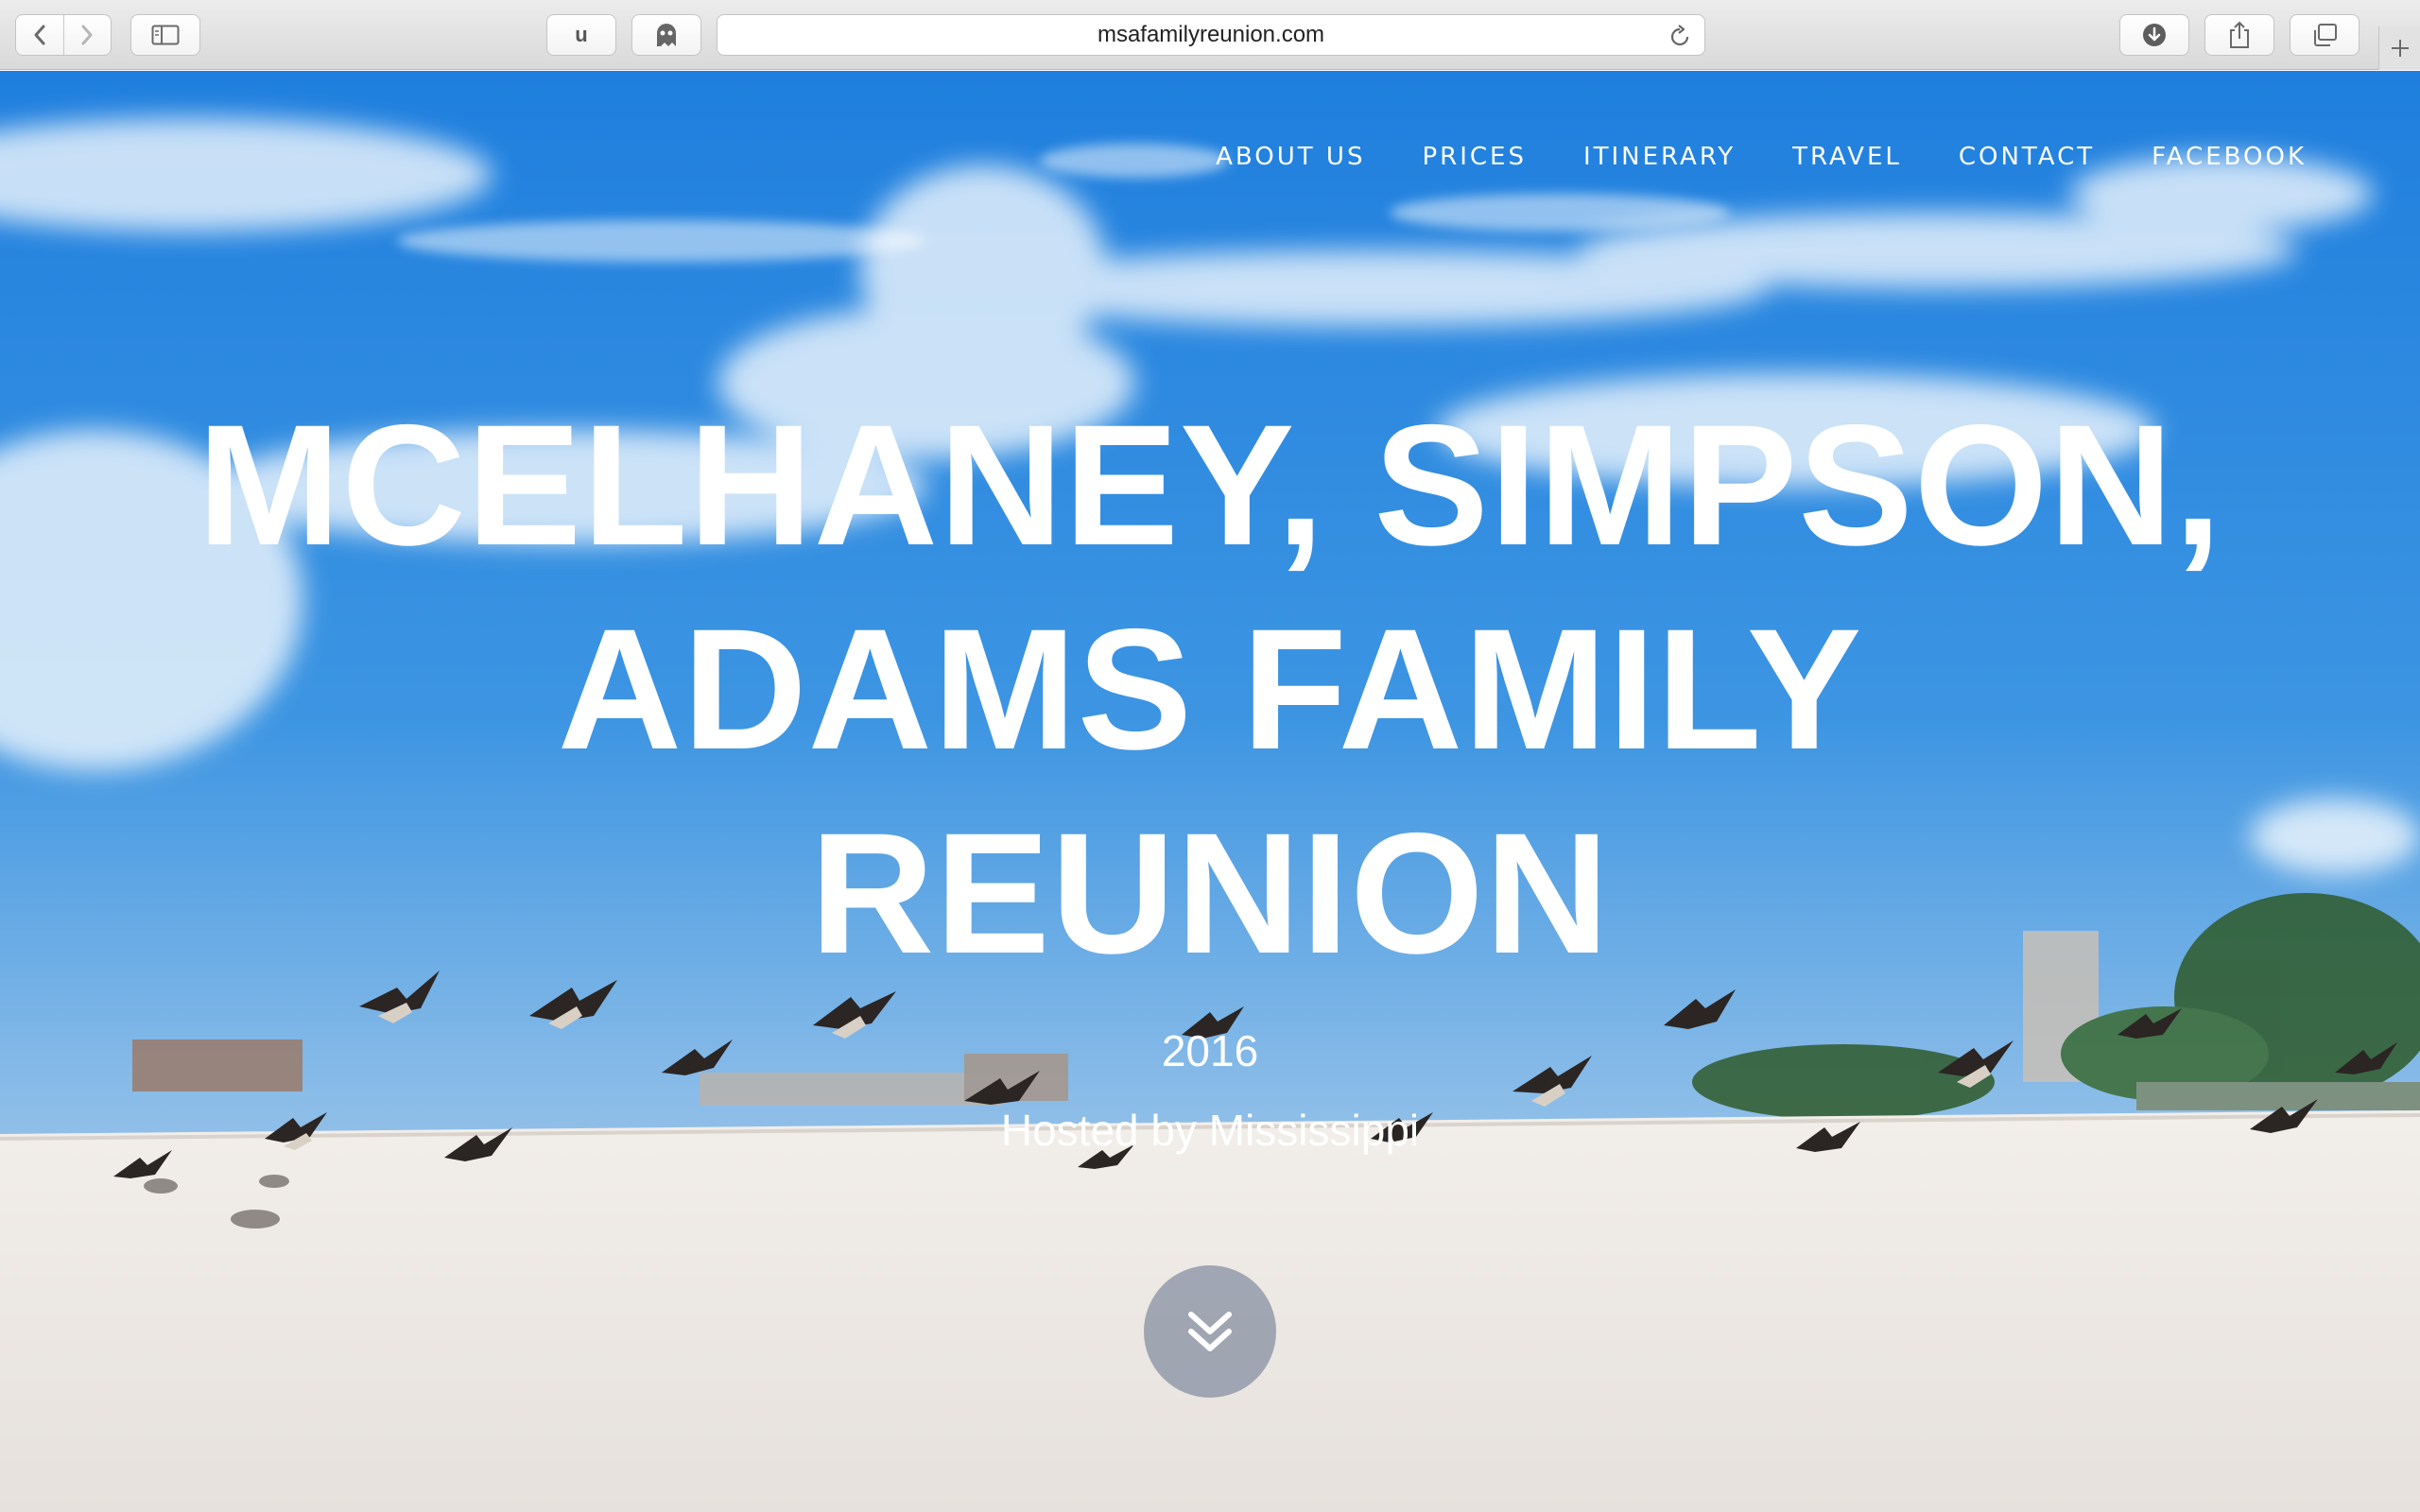 The image size is (2420, 1512). I want to click on downloads-button, so click(2154, 35).